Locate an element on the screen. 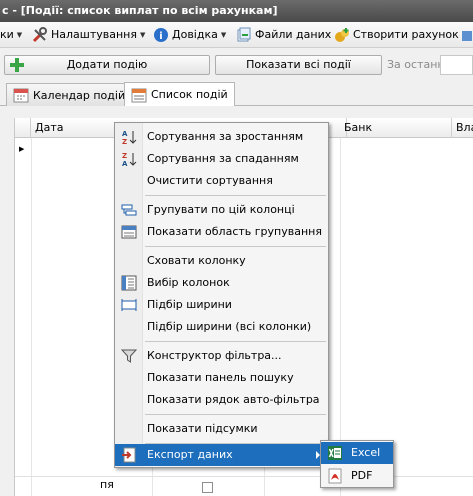 Image resolution: width=473 pixels, height=496 pixels. menu-more is located at coordinates (466, 35).